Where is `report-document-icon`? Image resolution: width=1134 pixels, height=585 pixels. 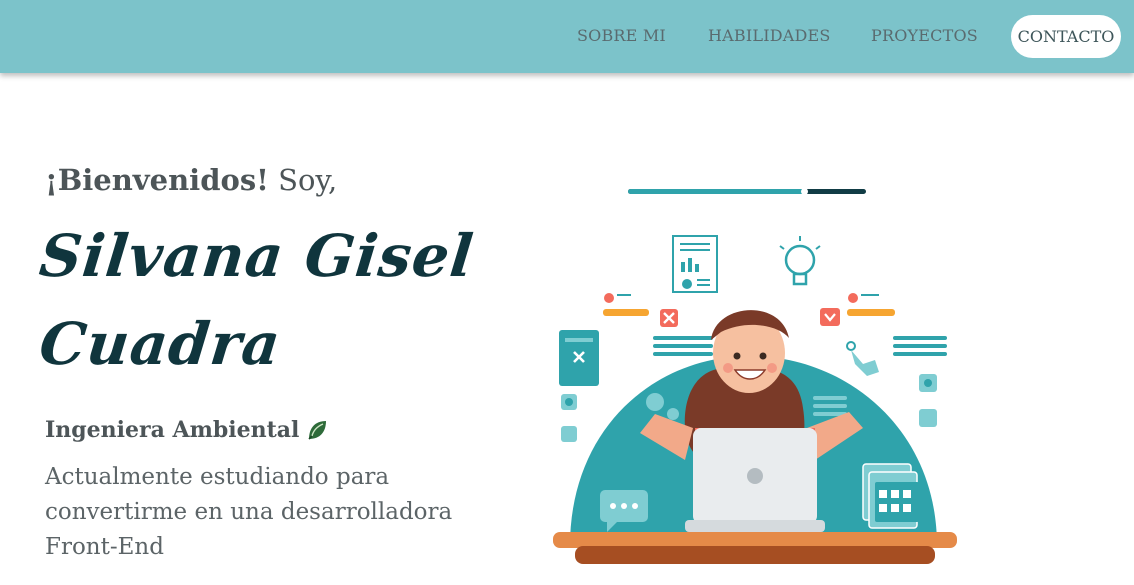
report-document-icon is located at coordinates (695, 264).